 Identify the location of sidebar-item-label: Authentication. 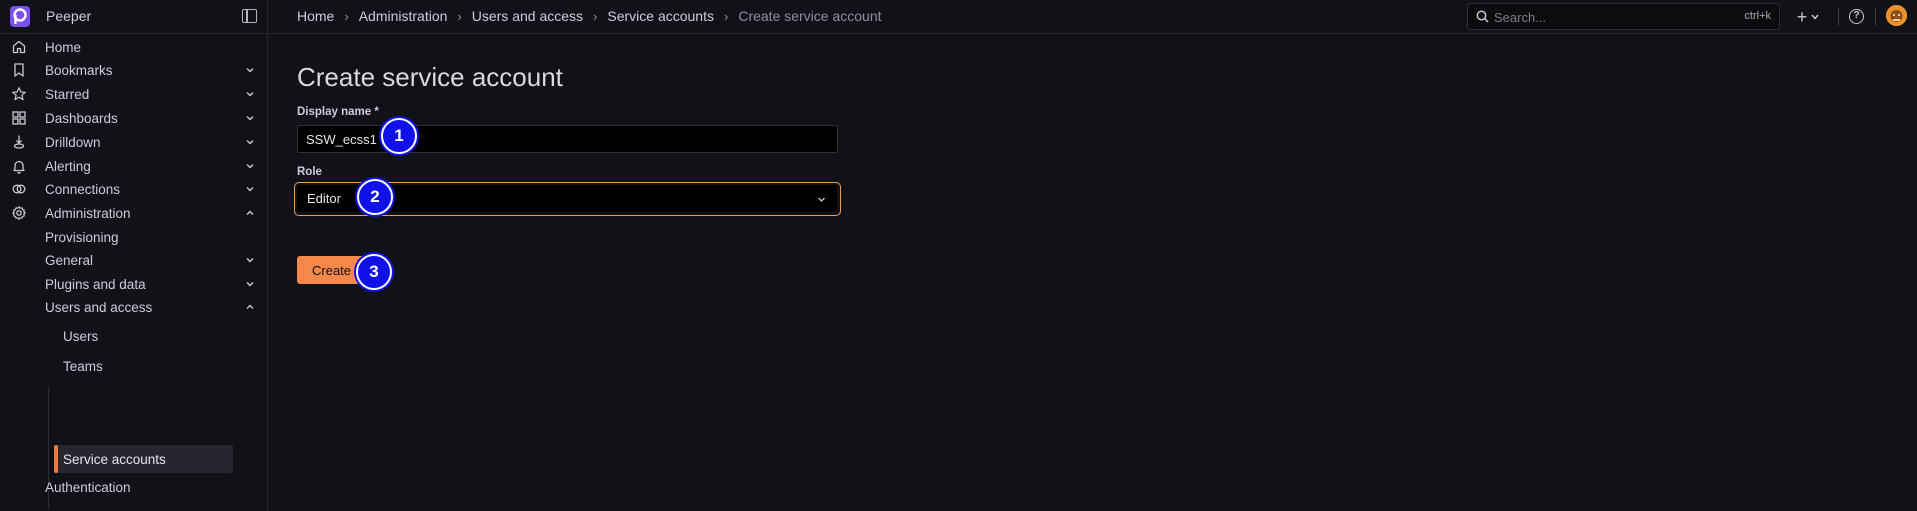
(88, 487).